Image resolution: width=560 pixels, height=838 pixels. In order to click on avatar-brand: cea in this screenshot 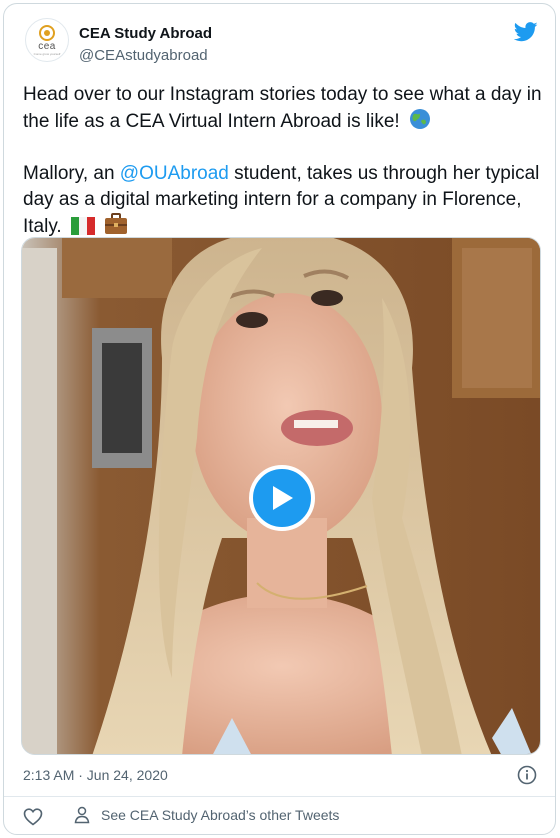, I will do `click(47, 46)`.